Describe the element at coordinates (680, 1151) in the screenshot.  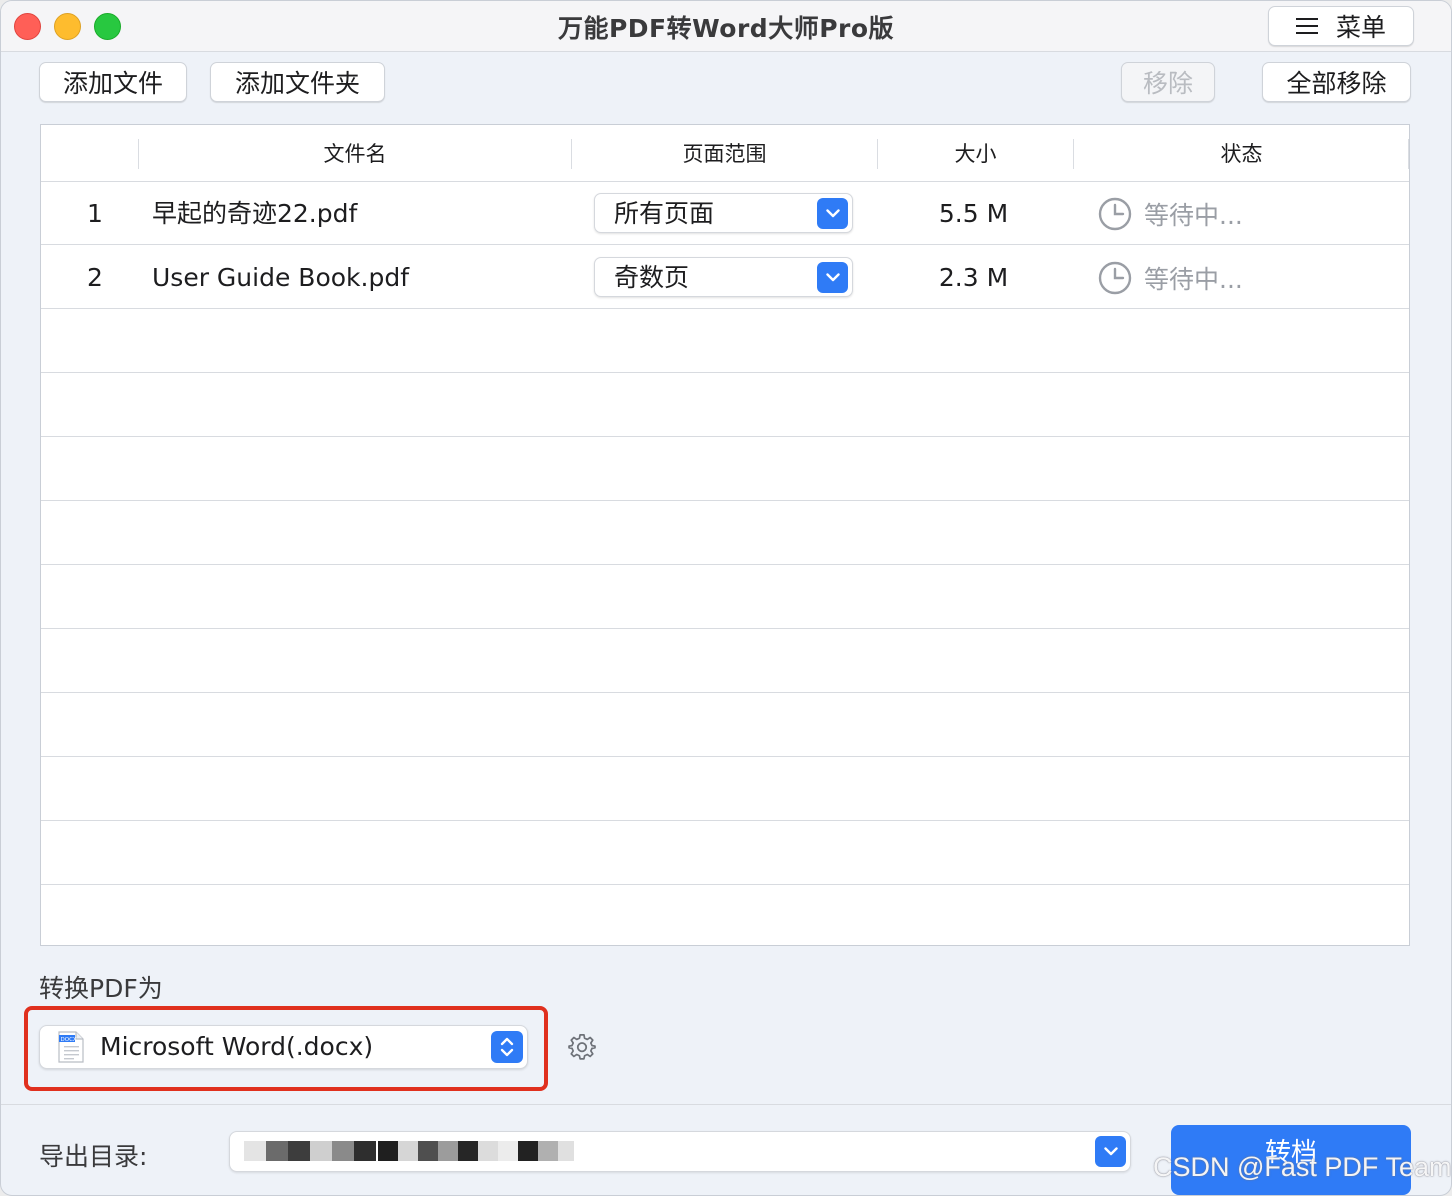
I see `export-directory-select` at that location.